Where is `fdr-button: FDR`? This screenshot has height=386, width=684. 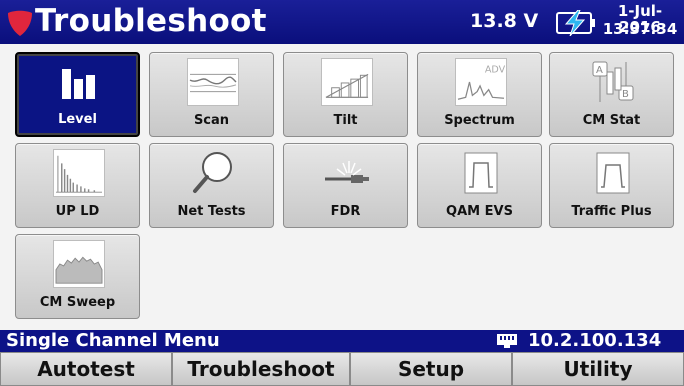
fdr-button: FDR is located at coordinates (345, 185).